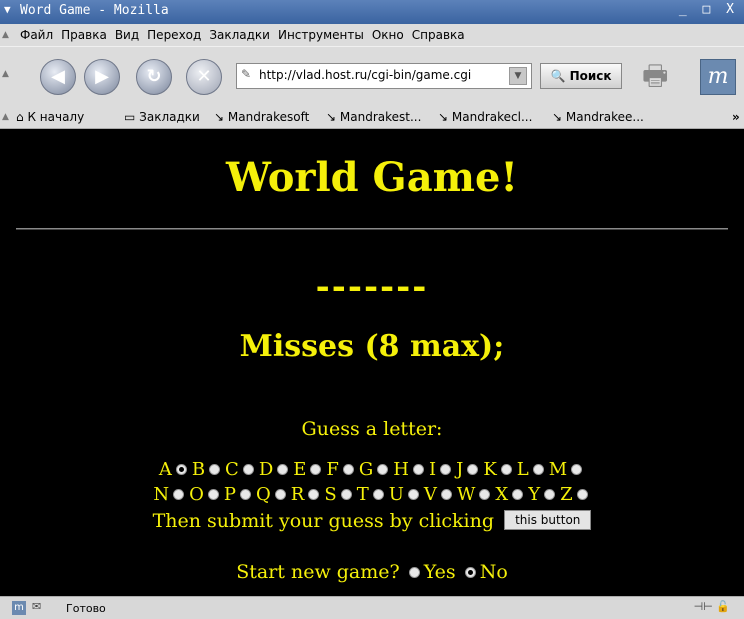  Describe the element at coordinates (667, 75) in the screenshot. I see `print-icon: 🖶` at that location.